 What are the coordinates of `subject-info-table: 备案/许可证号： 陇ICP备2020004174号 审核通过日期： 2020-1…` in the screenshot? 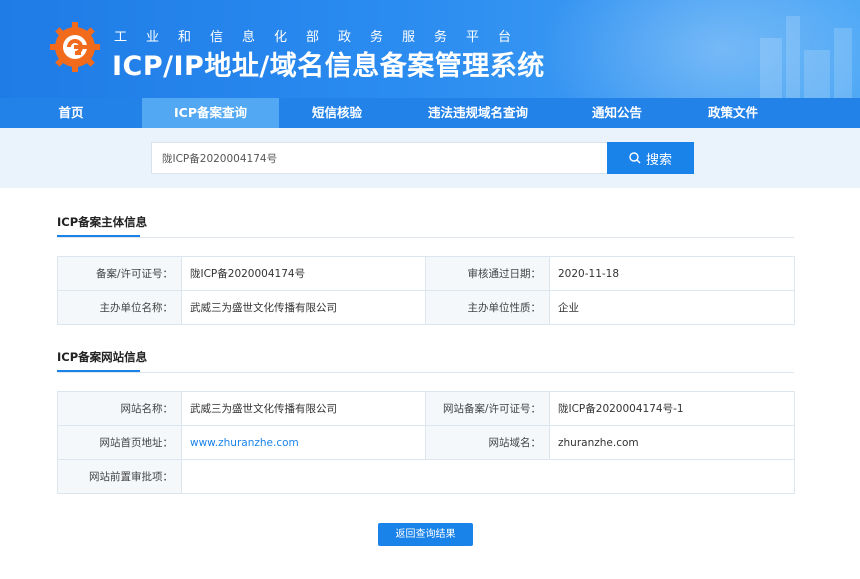 It's located at (426, 290).